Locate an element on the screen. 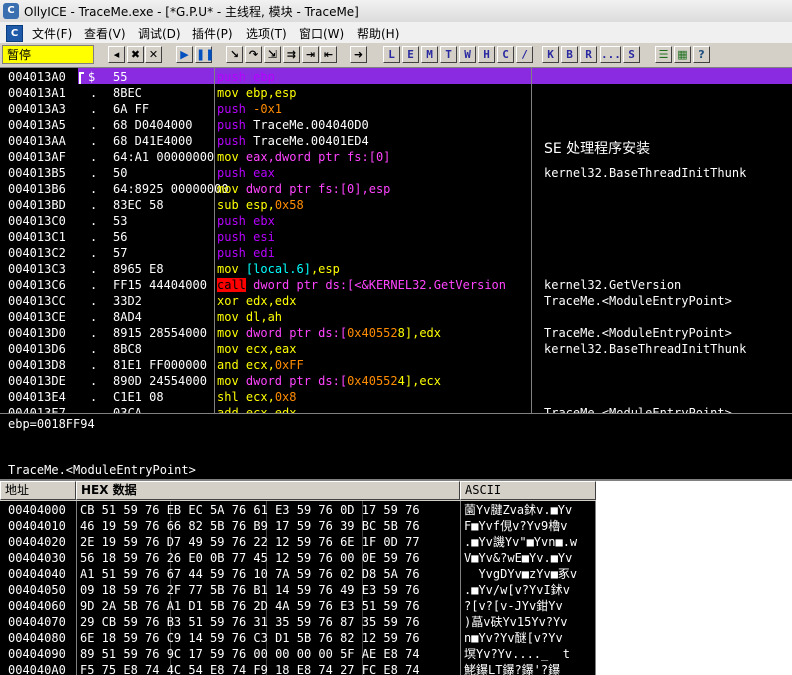 The width and height of the screenshot is (792, 675). cpu-button: C is located at coordinates (505, 54).